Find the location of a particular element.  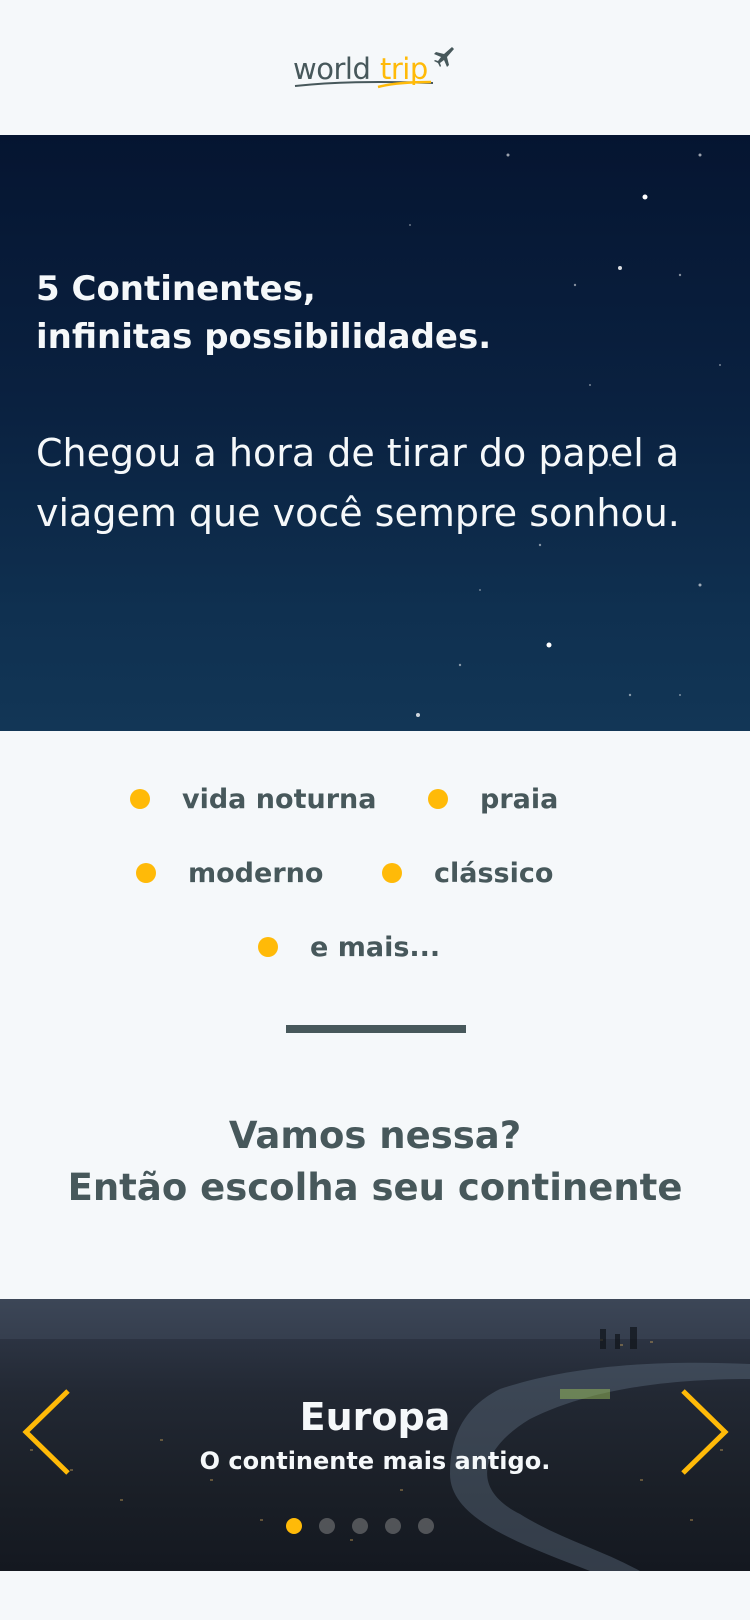

hero-title-line-1: 5 Continentes, is located at coordinates (176, 289).